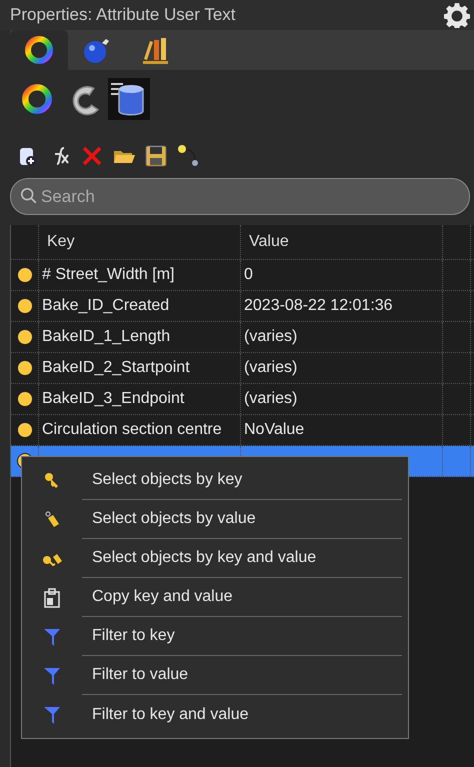  I want to click on key-cell: # Street_Width [m], so click(108, 275).